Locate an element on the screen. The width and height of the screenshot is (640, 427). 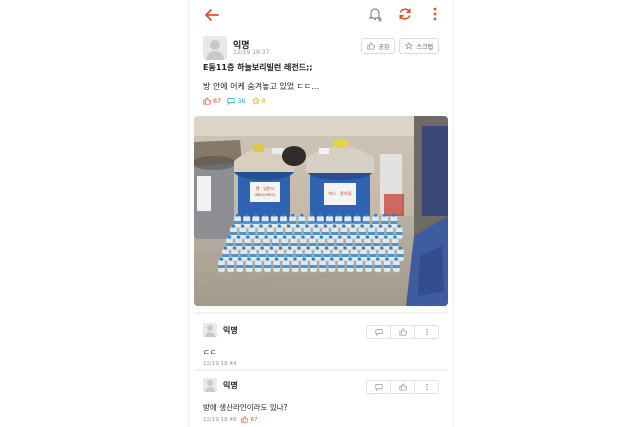
comment-author: 익명 is located at coordinates (230, 330).